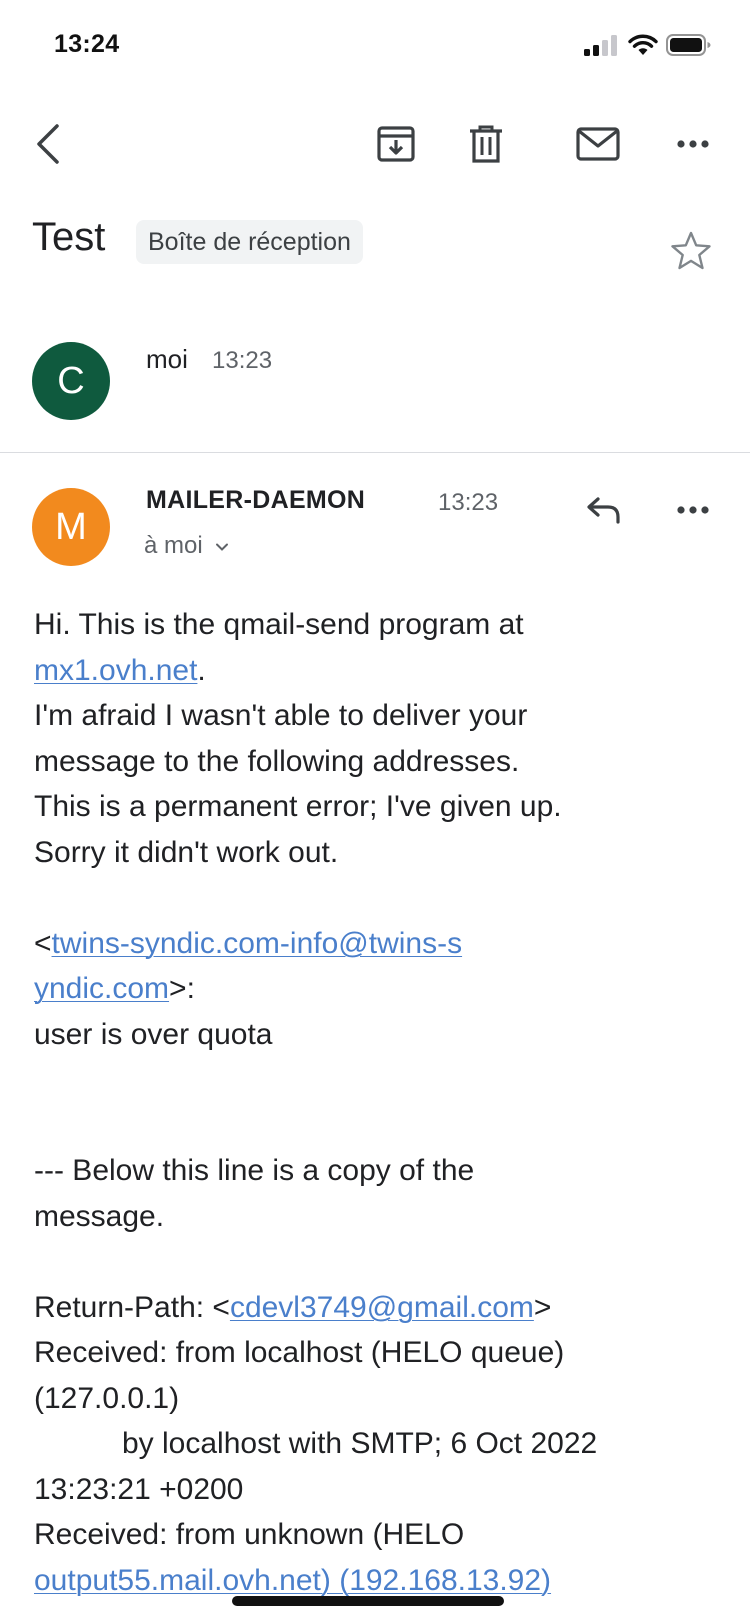 This screenshot has height=1624, width=750. I want to click on delete-button, so click(486, 144).